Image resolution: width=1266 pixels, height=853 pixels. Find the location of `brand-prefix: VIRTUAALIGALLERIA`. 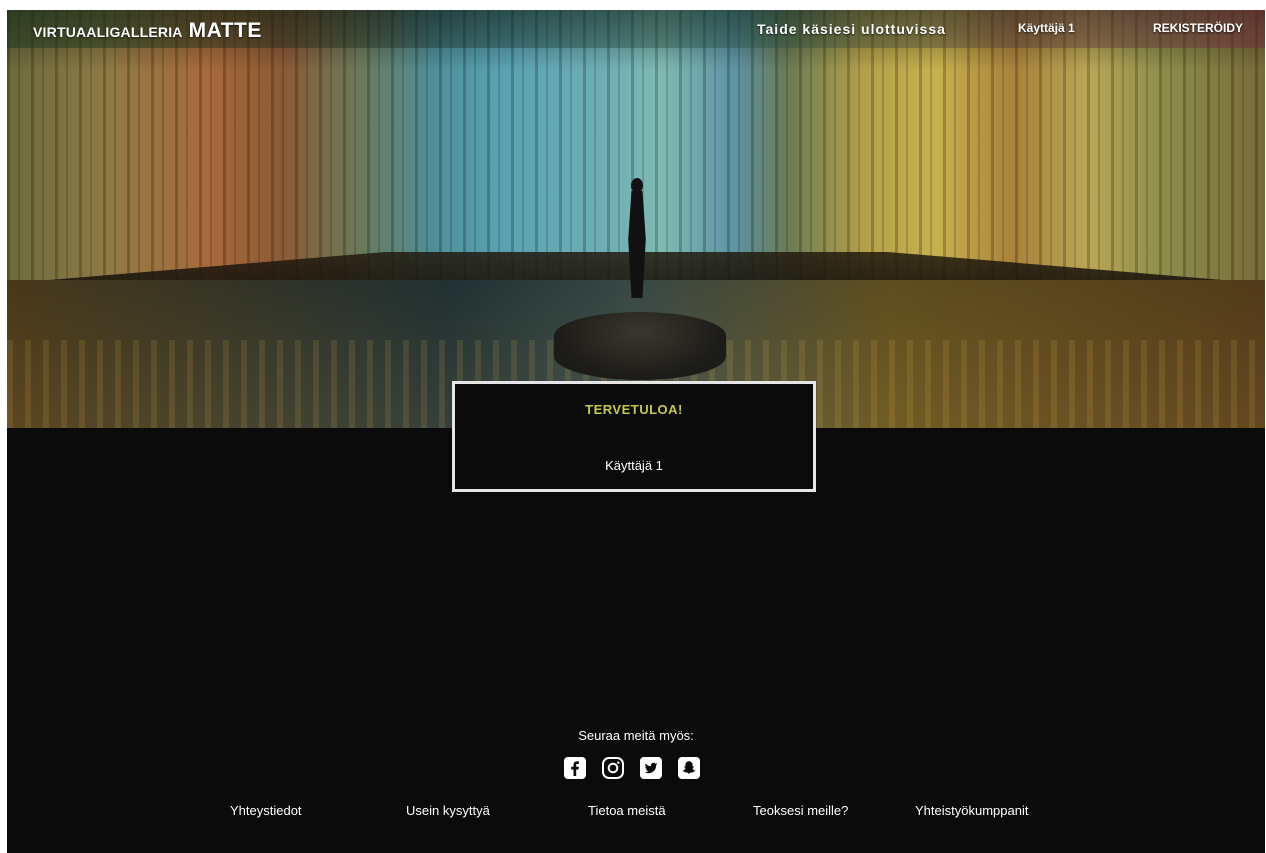

brand-prefix: VIRTUAALIGALLERIA is located at coordinates (108, 32).